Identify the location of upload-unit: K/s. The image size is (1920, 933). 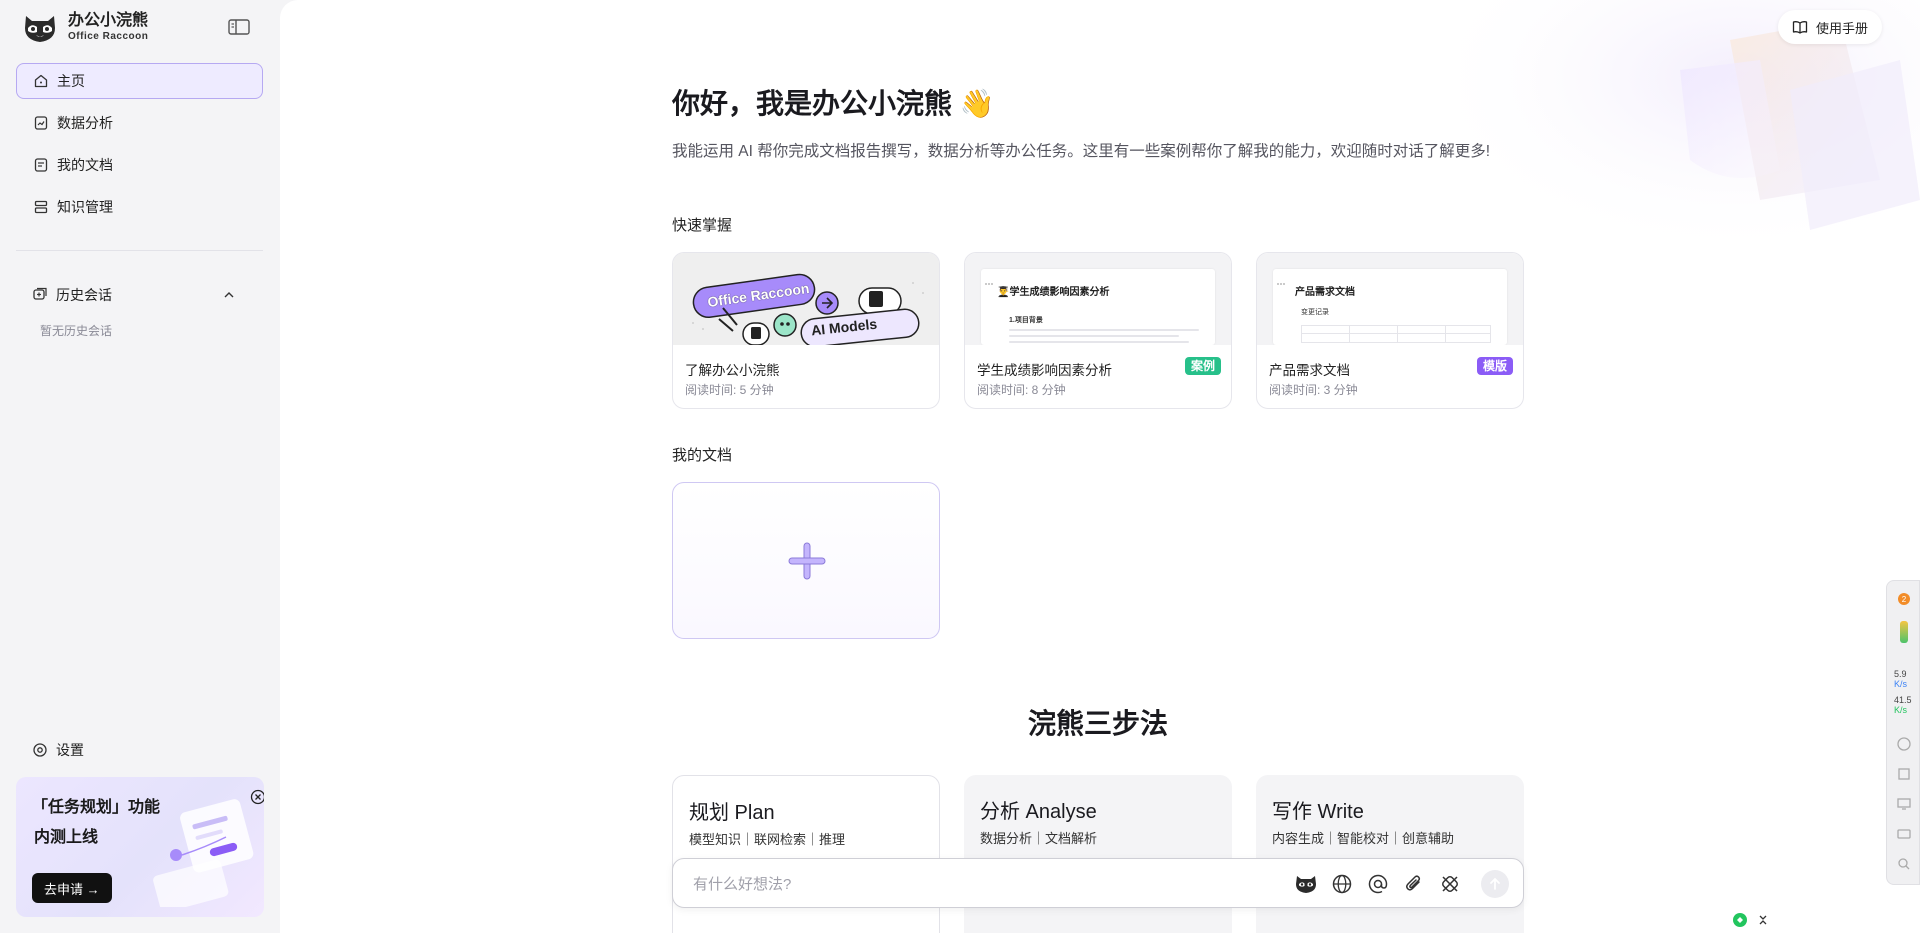
(1901, 684).